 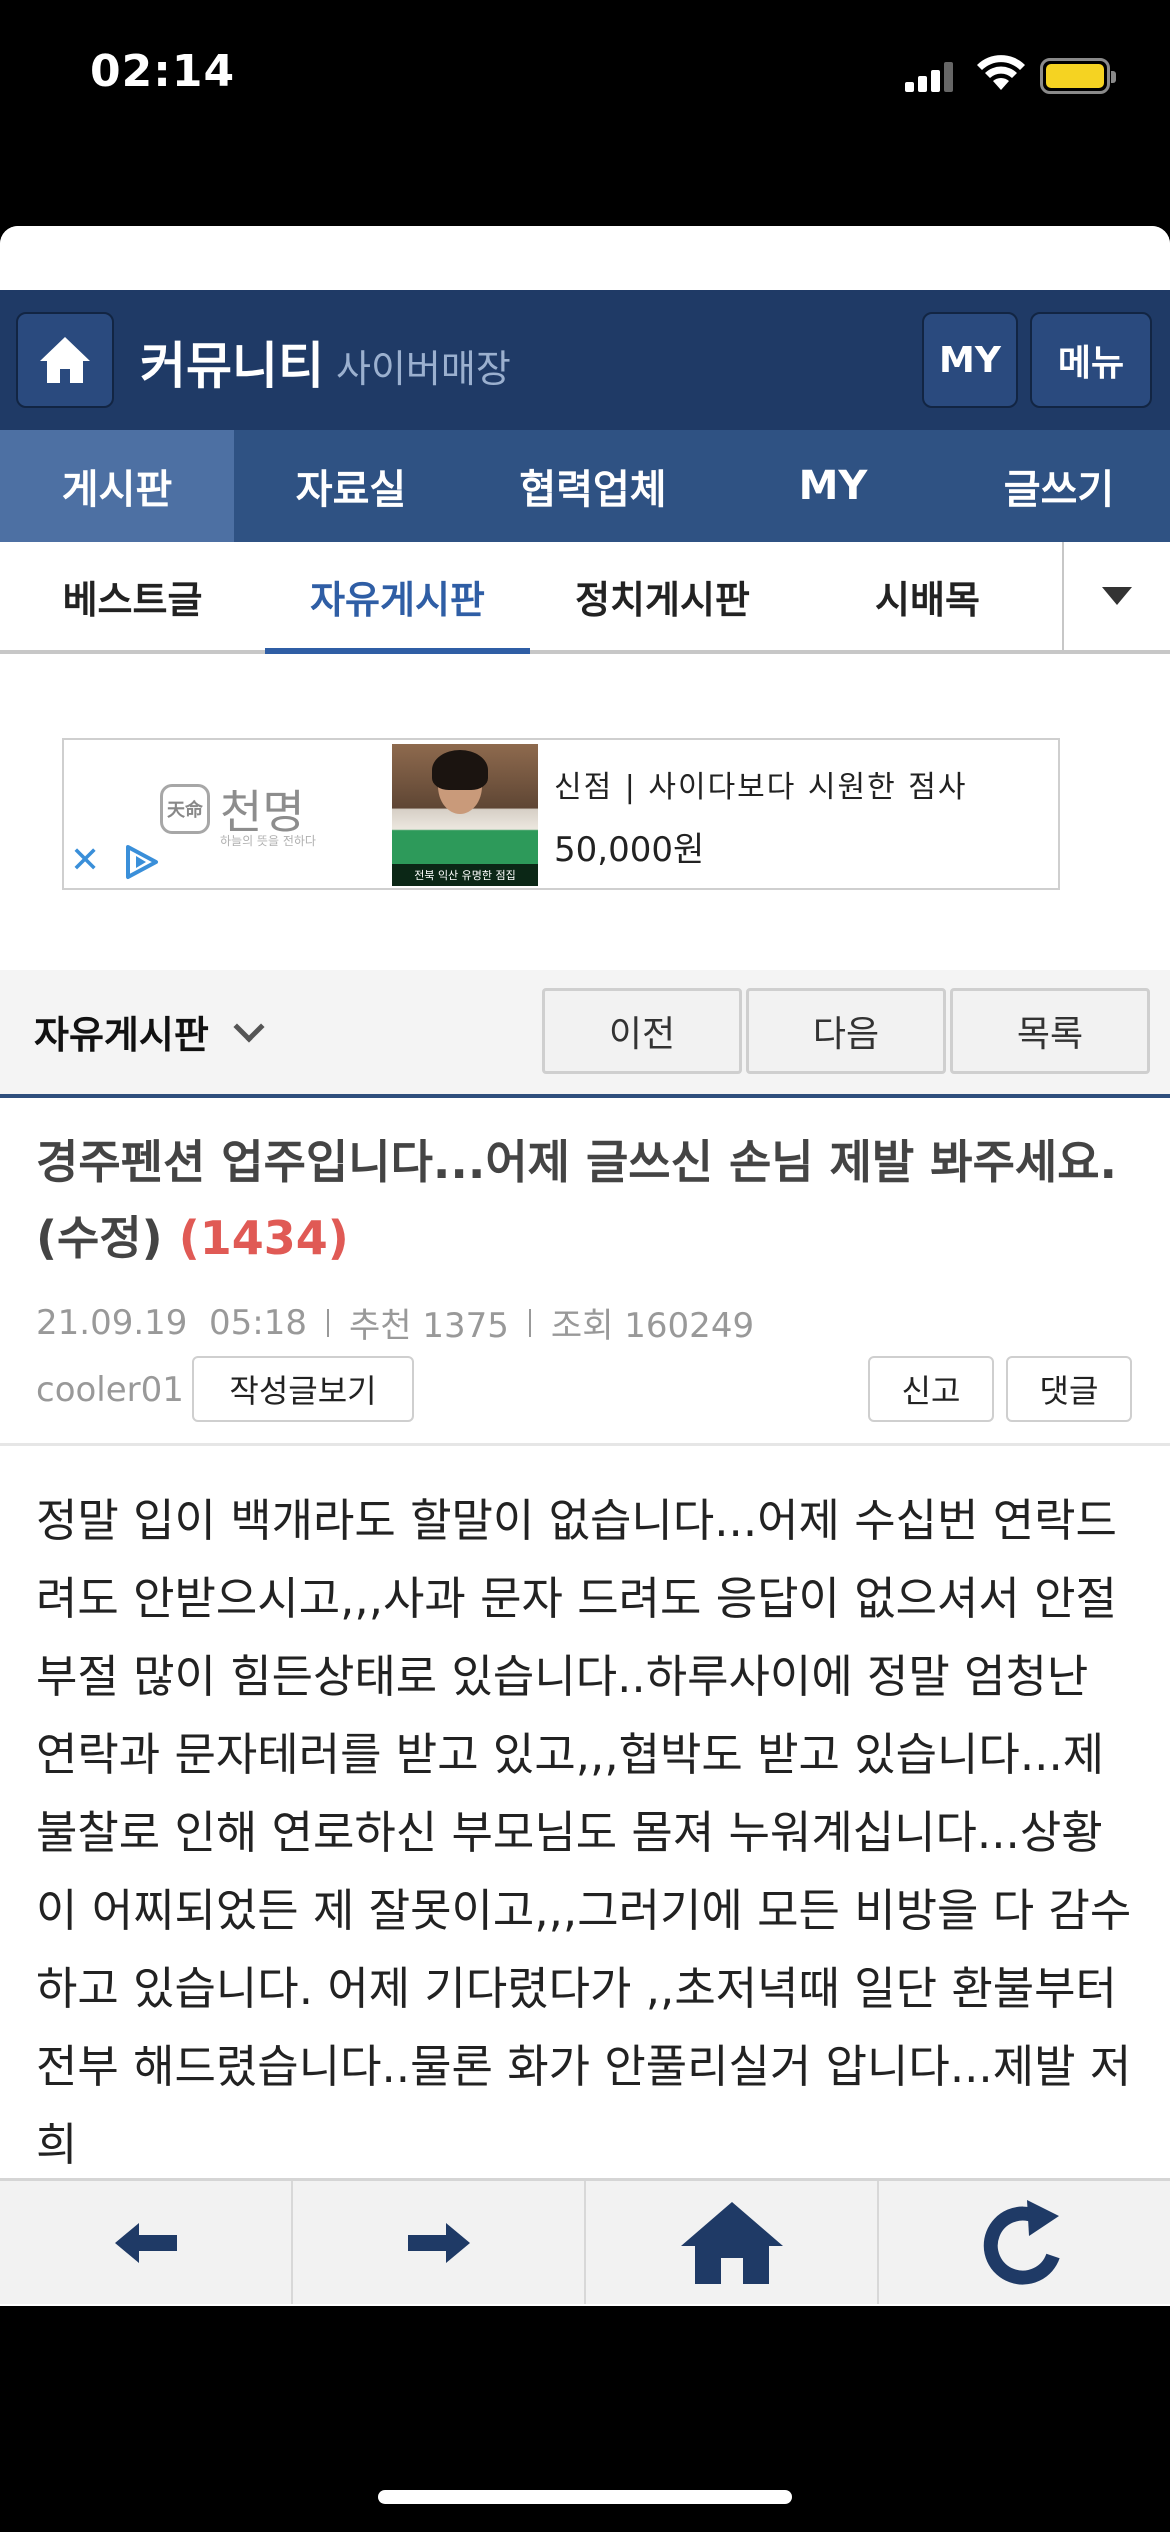 I want to click on triangle-down-icon, so click(x=1117, y=596).